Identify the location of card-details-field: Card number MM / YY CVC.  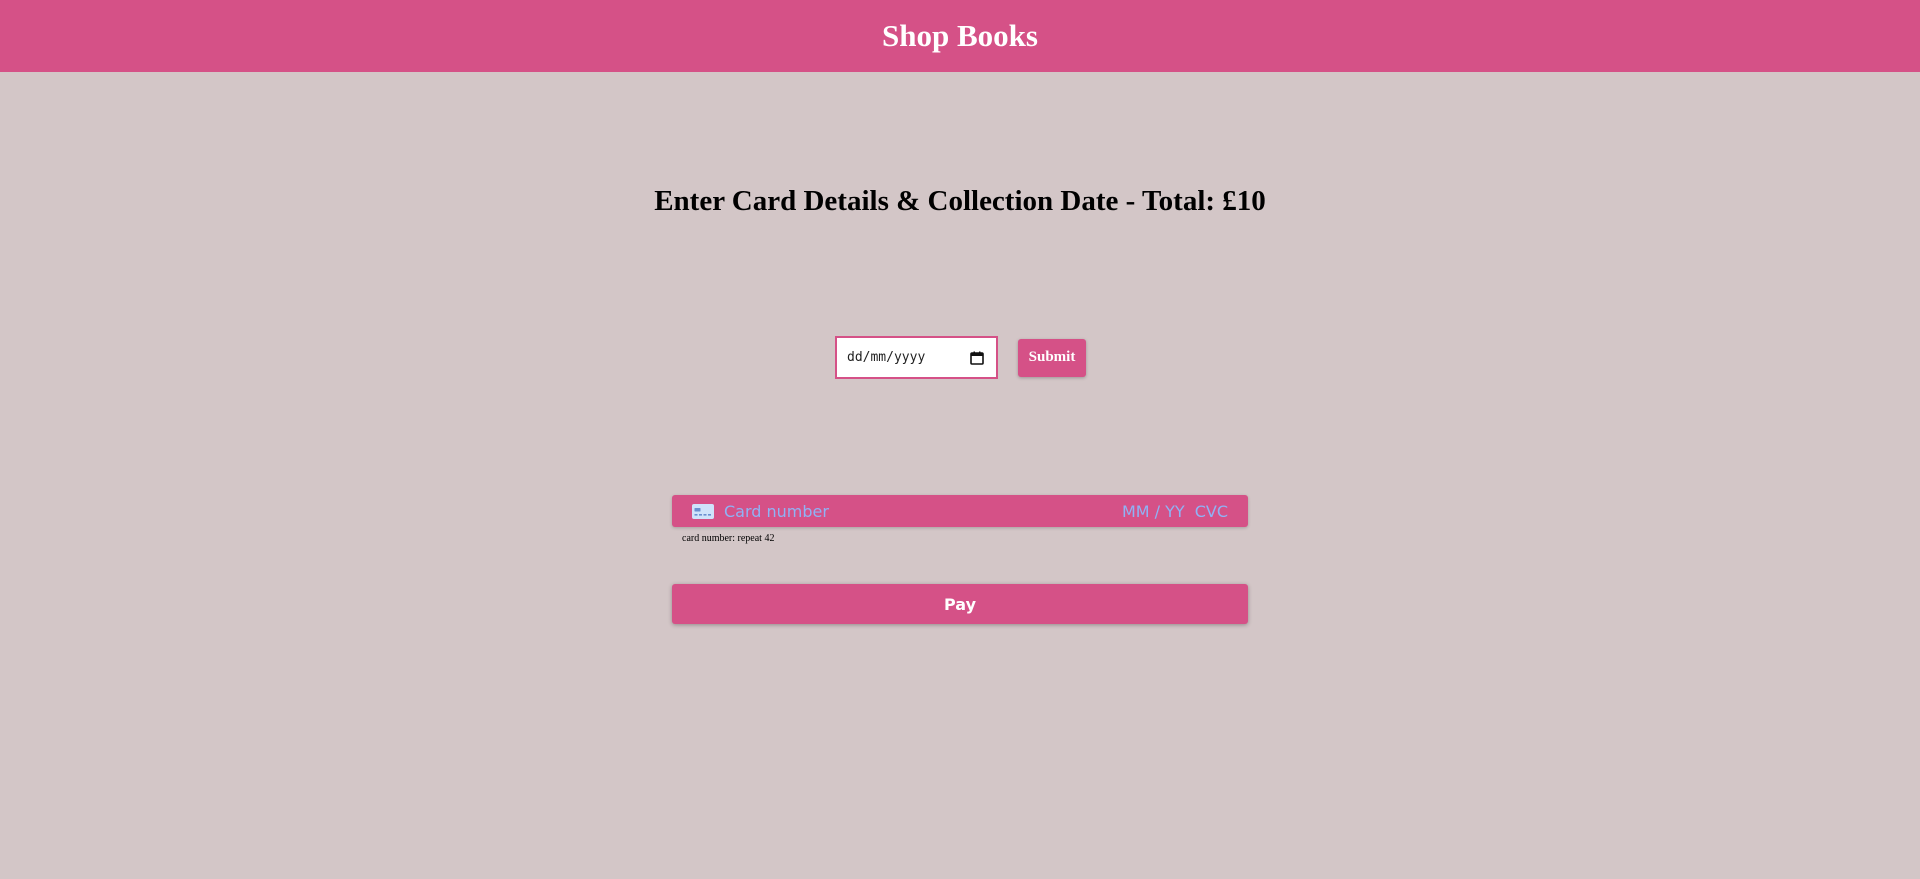
(960, 511).